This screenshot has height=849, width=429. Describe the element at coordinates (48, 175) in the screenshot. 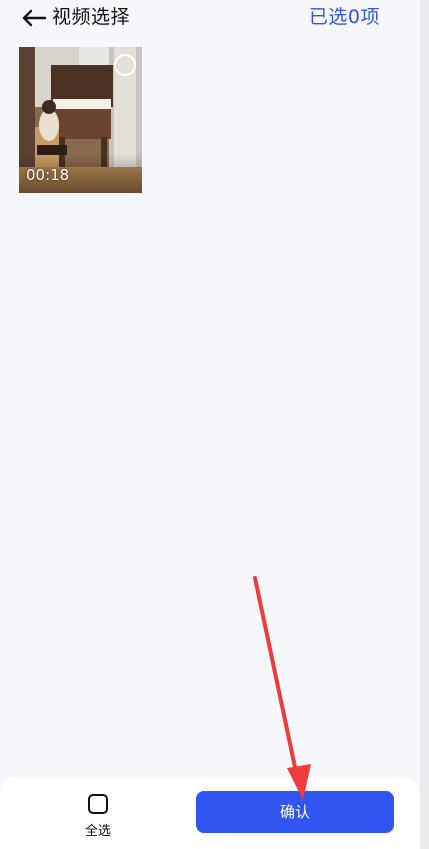

I see `video-duration: 00:18` at that location.